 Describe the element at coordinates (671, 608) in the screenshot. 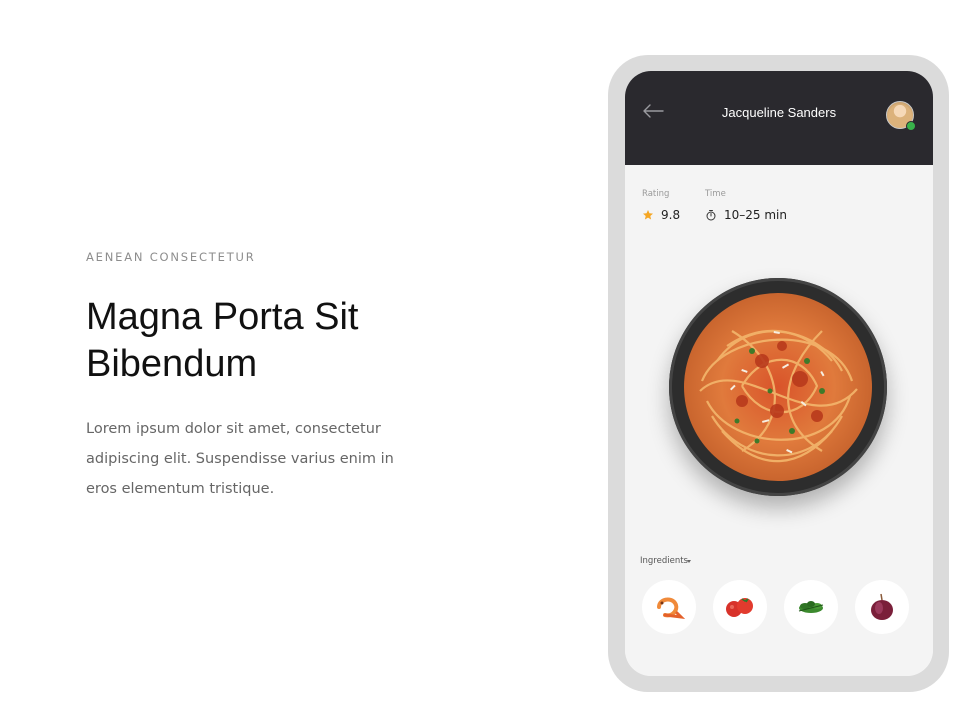

I see `shrimp-icon` at that location.